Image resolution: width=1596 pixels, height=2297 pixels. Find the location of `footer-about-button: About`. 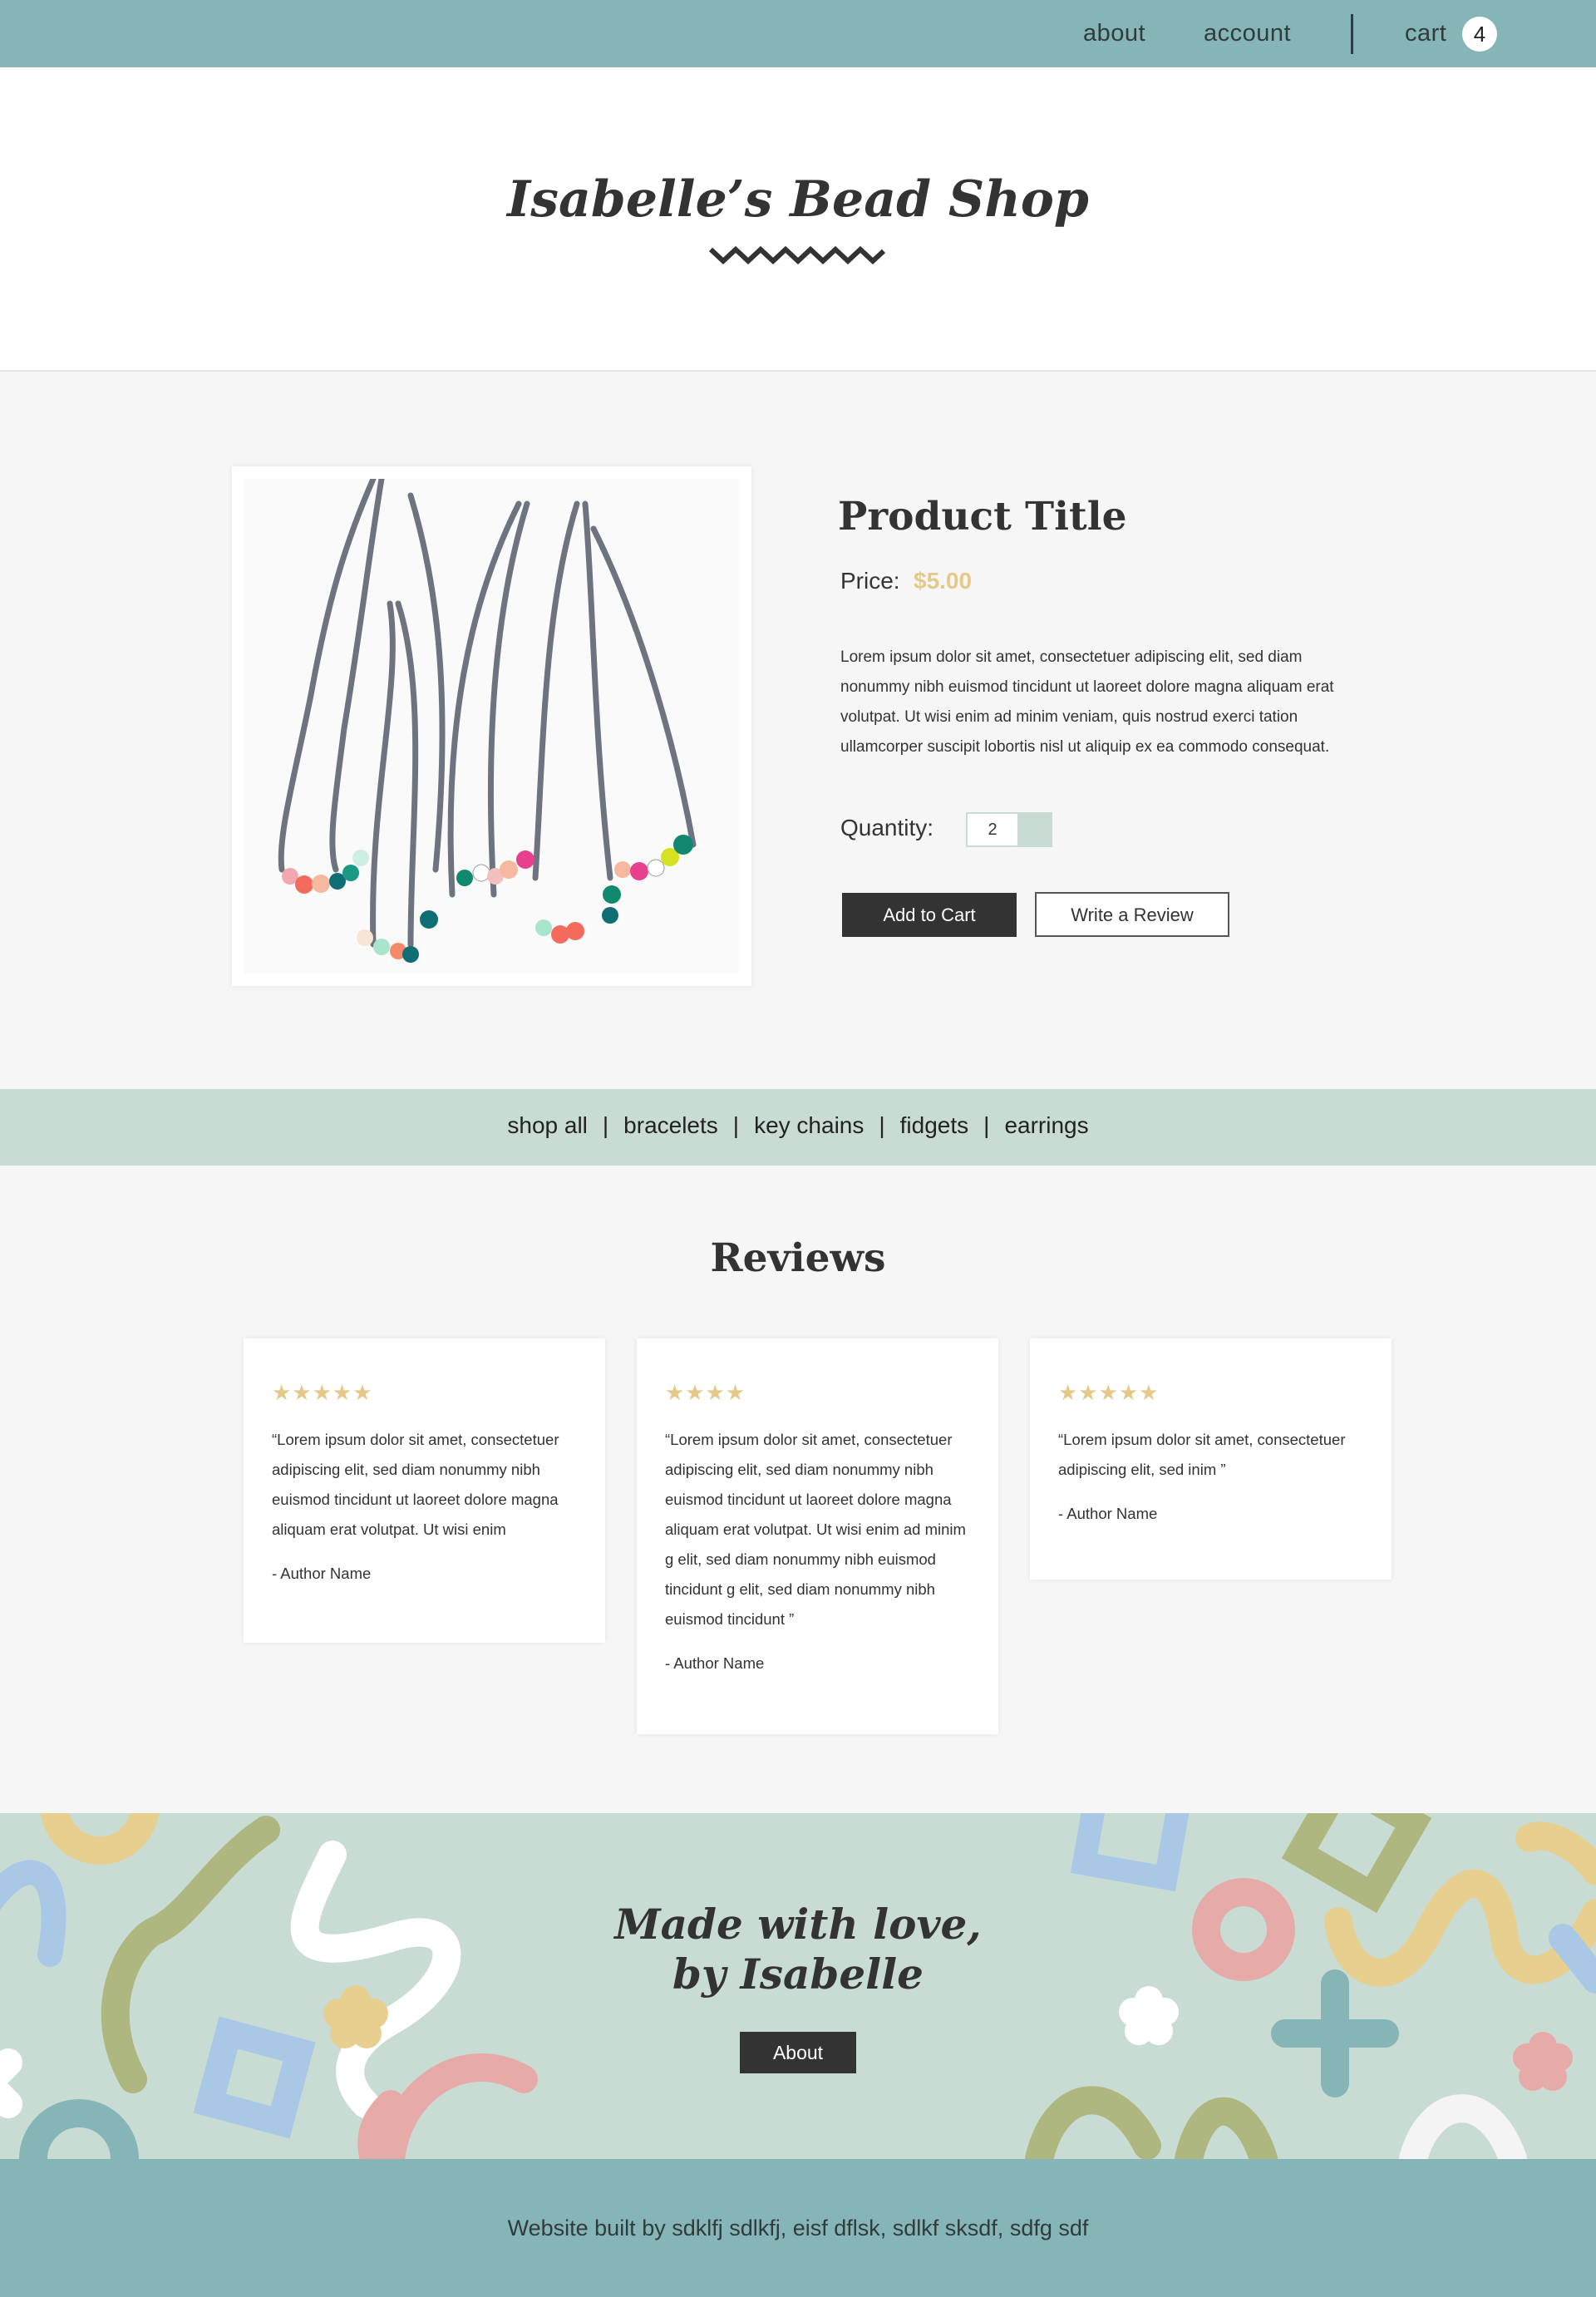

footer-about-button: About is located at coordinates (798, 2052).